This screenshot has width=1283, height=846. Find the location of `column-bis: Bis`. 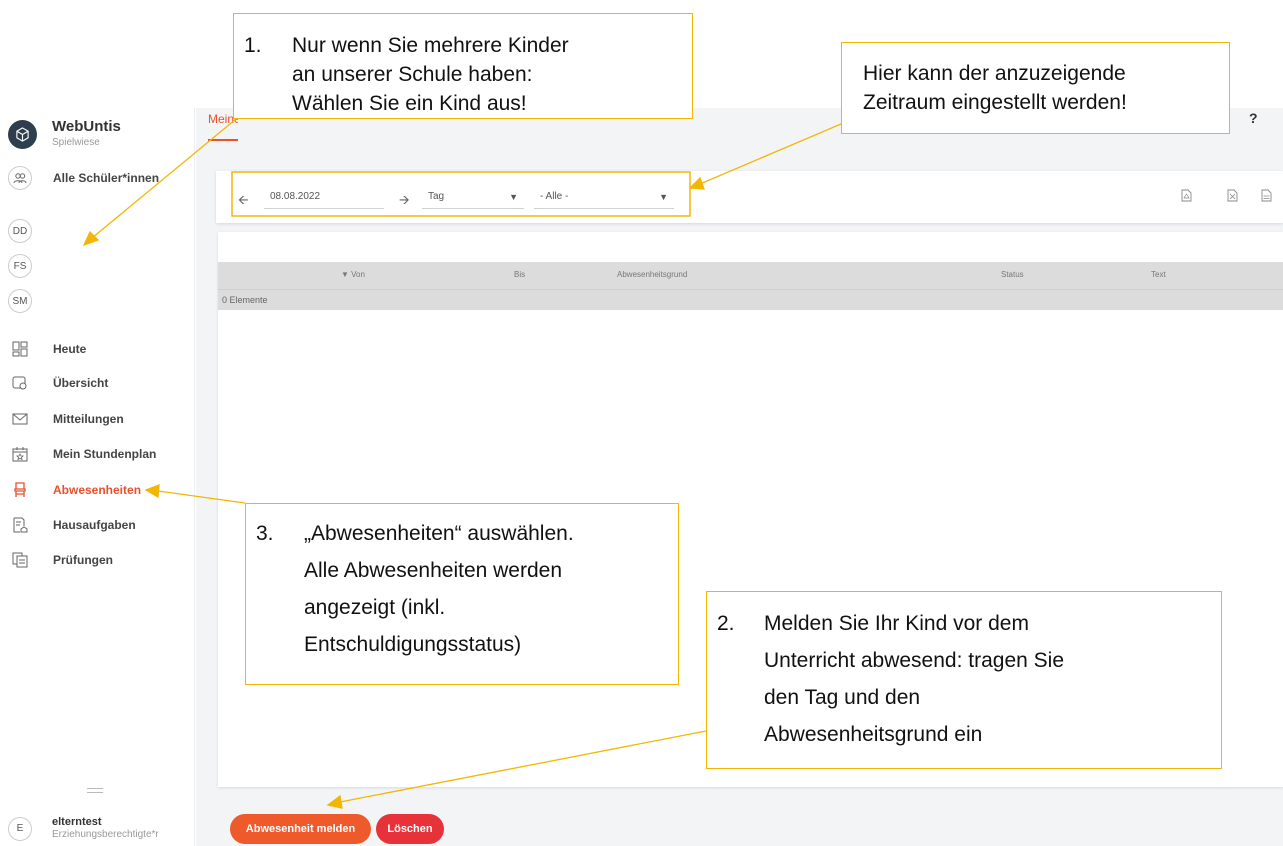

column-bis: Bis is located at coordinates (519, 274).